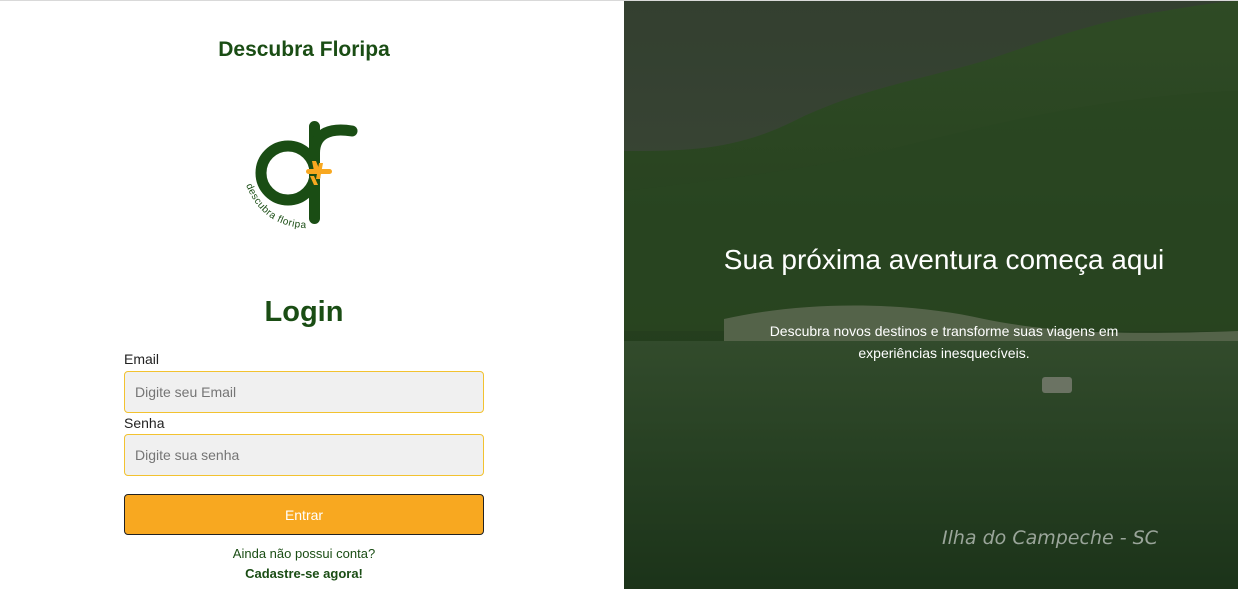  Describe the element at coordinates (144, 423) in the screenshot. I see `password-label: Senha` at that location.